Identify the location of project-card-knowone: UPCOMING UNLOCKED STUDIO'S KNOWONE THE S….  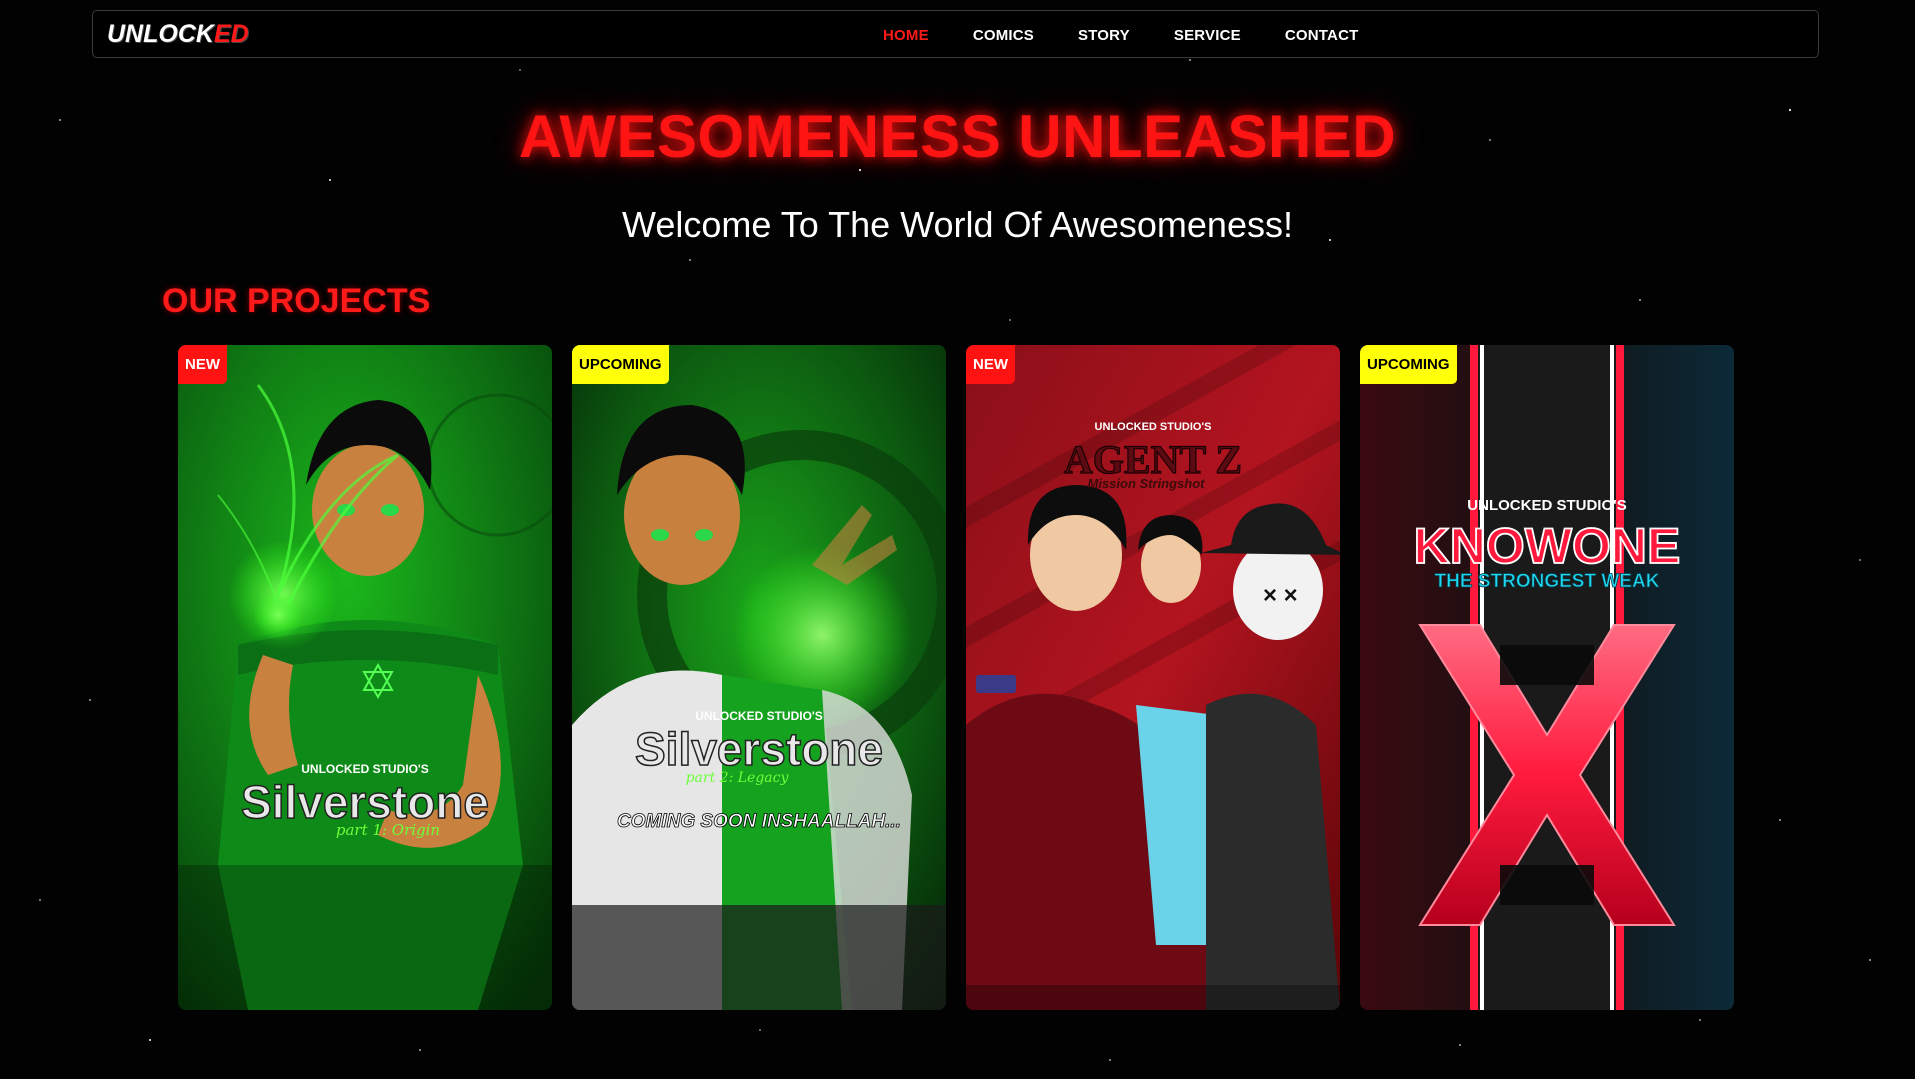
(1547, 677).